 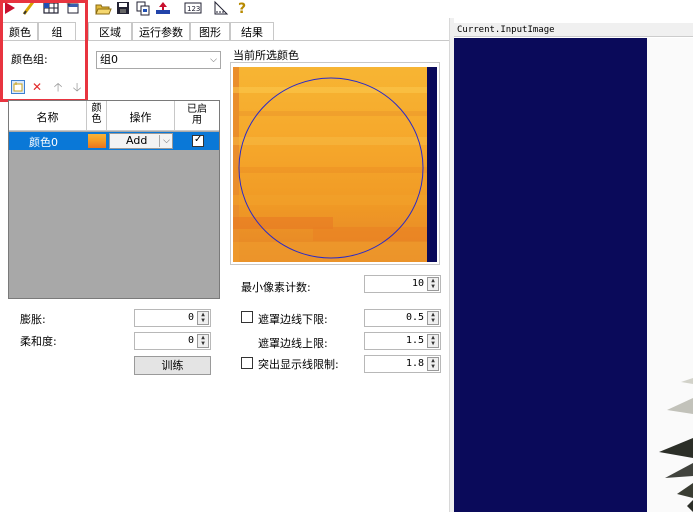 I want to click on row-enabled-checkbox: ✓, so click(x=198, y=140).